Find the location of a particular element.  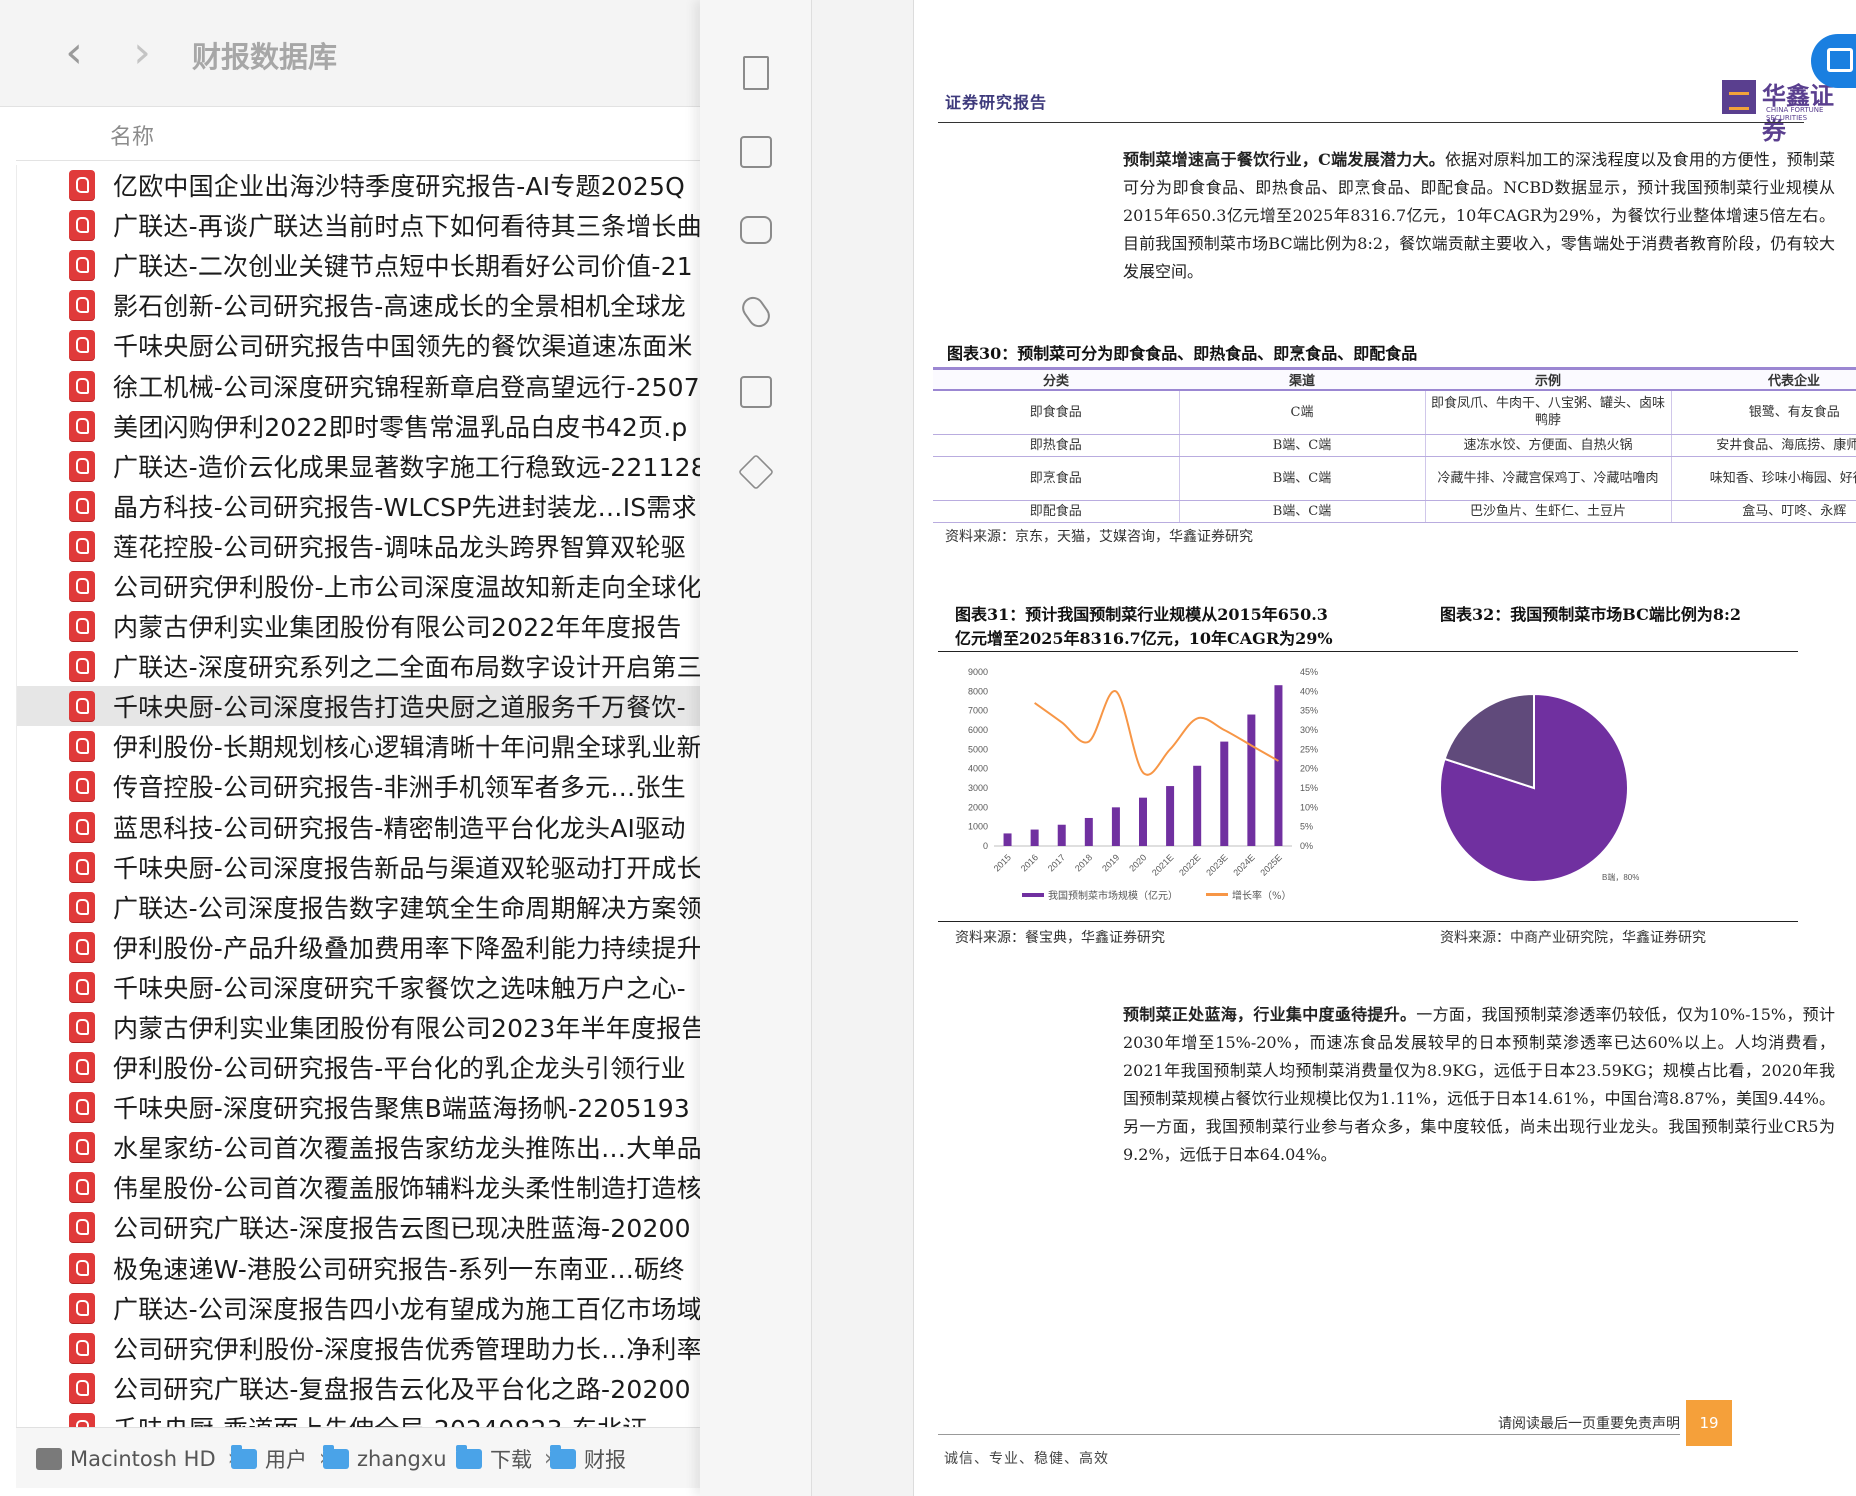

path-item-reports: 财报 is located at coordinates (588, 1458).